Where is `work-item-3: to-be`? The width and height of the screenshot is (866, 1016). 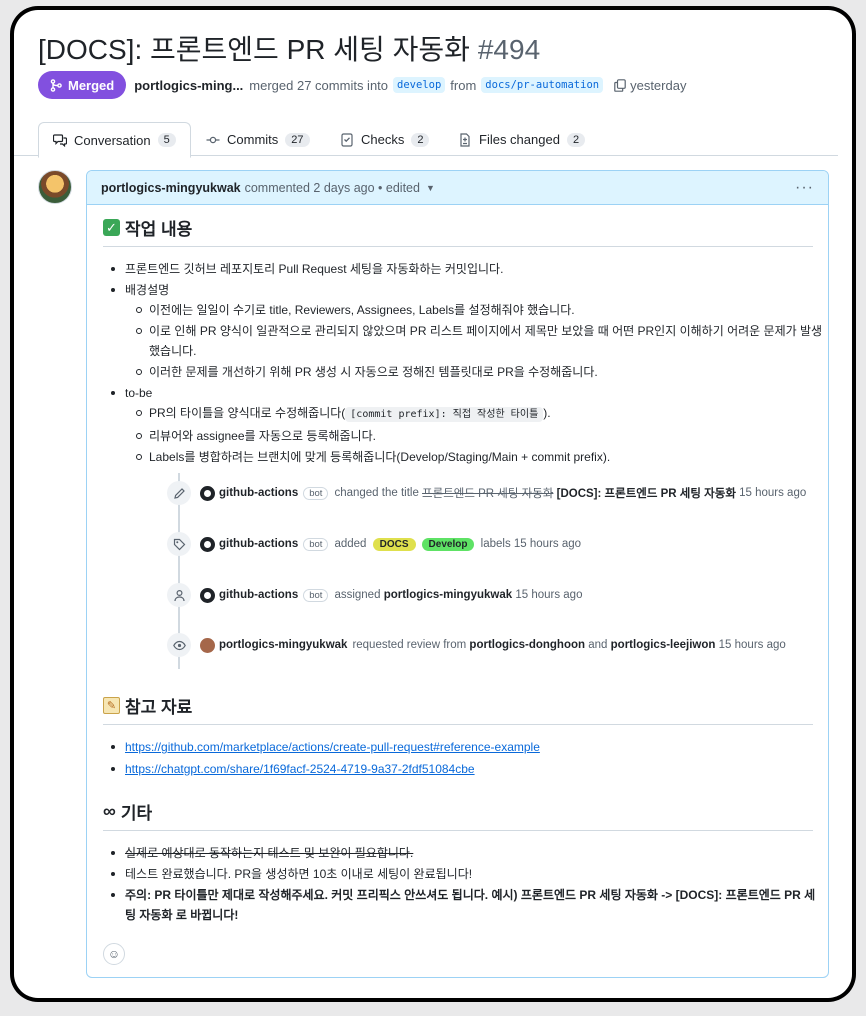
work-item-3: to-be is located at coordinates (139, 393).